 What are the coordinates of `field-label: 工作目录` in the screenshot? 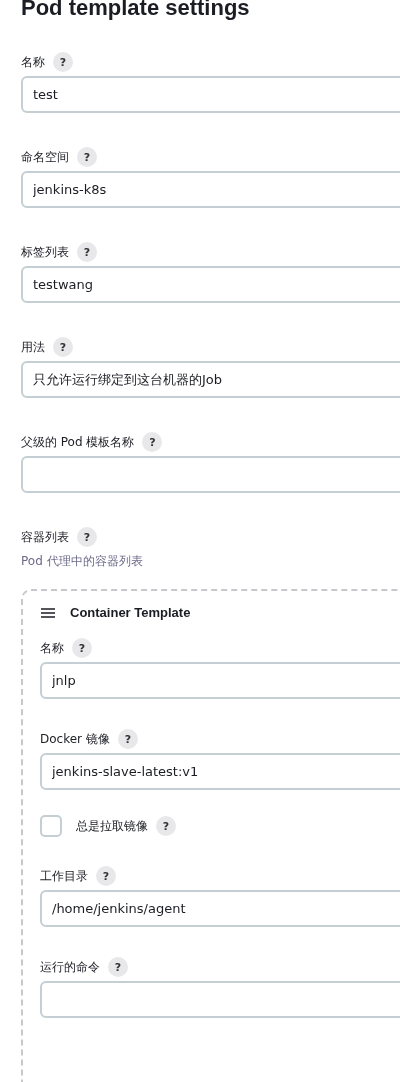 It's located at (64, 876).